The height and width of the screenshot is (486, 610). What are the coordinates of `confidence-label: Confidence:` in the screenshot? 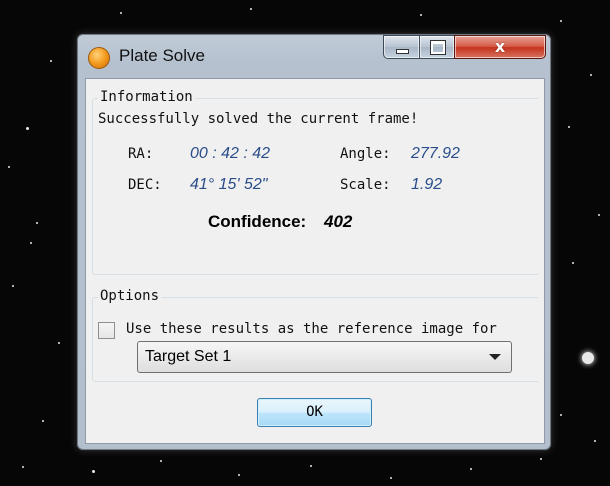 It's located at (257, 221).